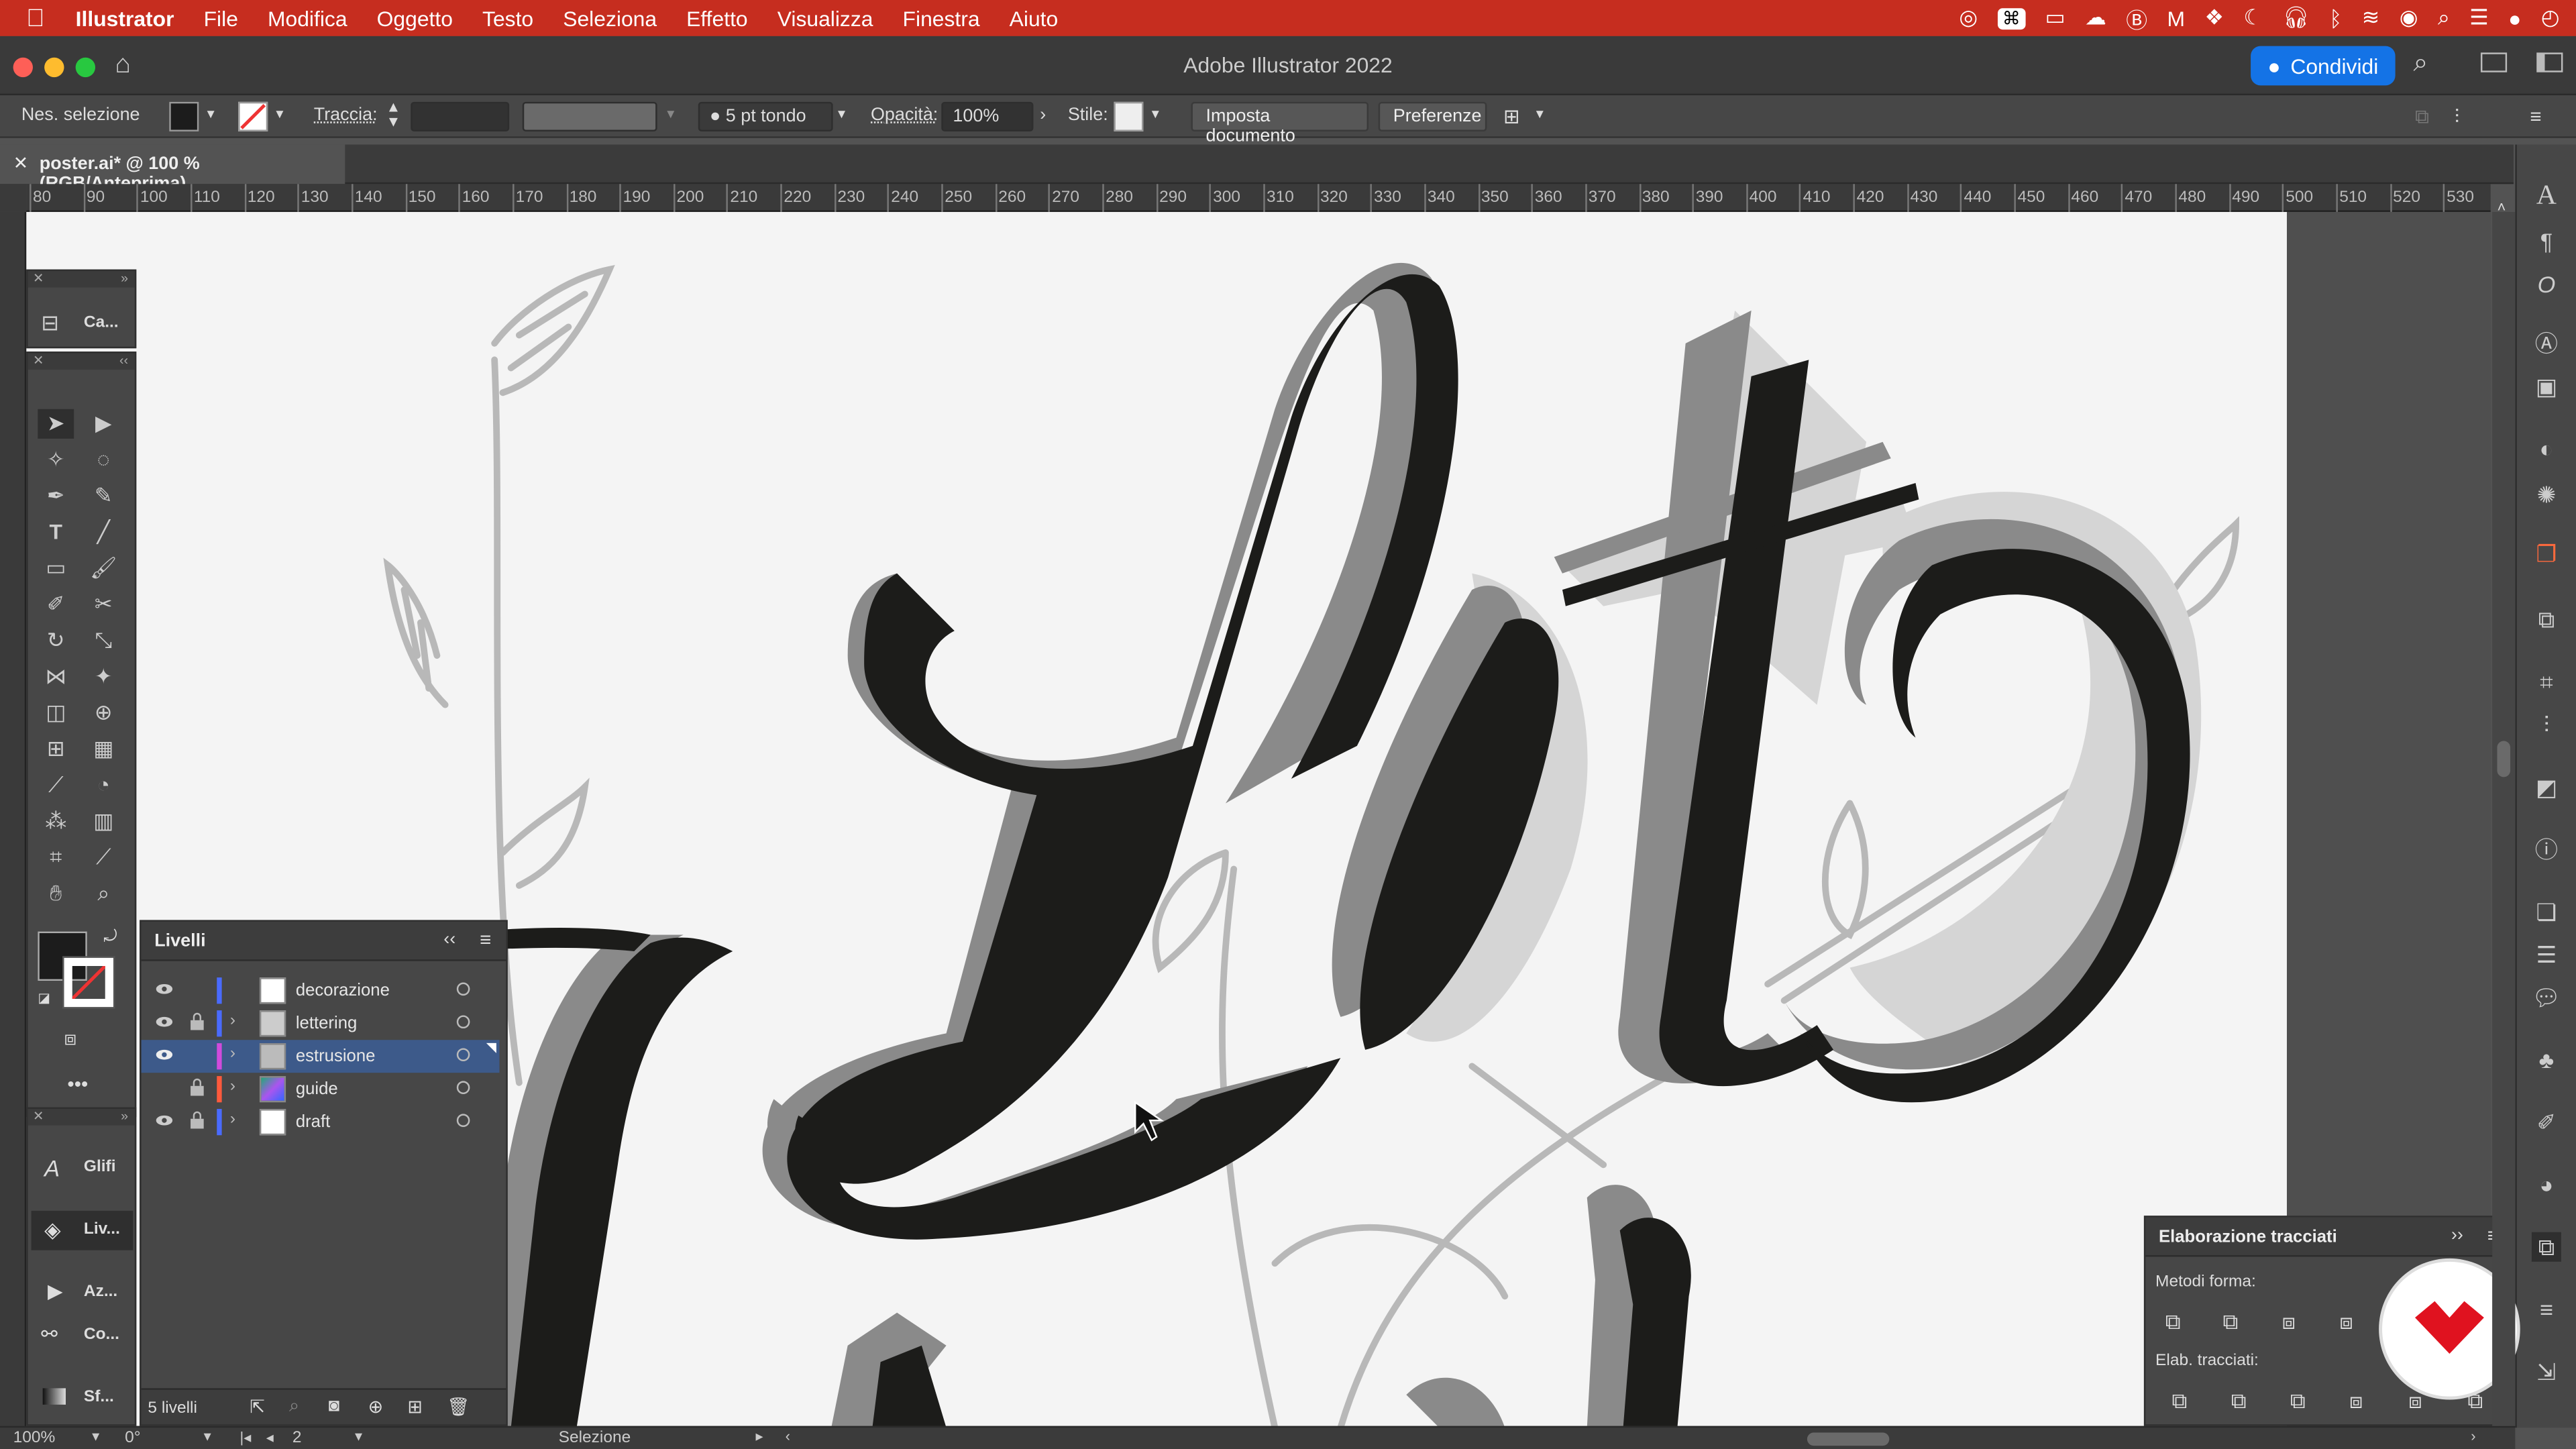  I want to click on siri-icon: ●, so click(2514, 18).